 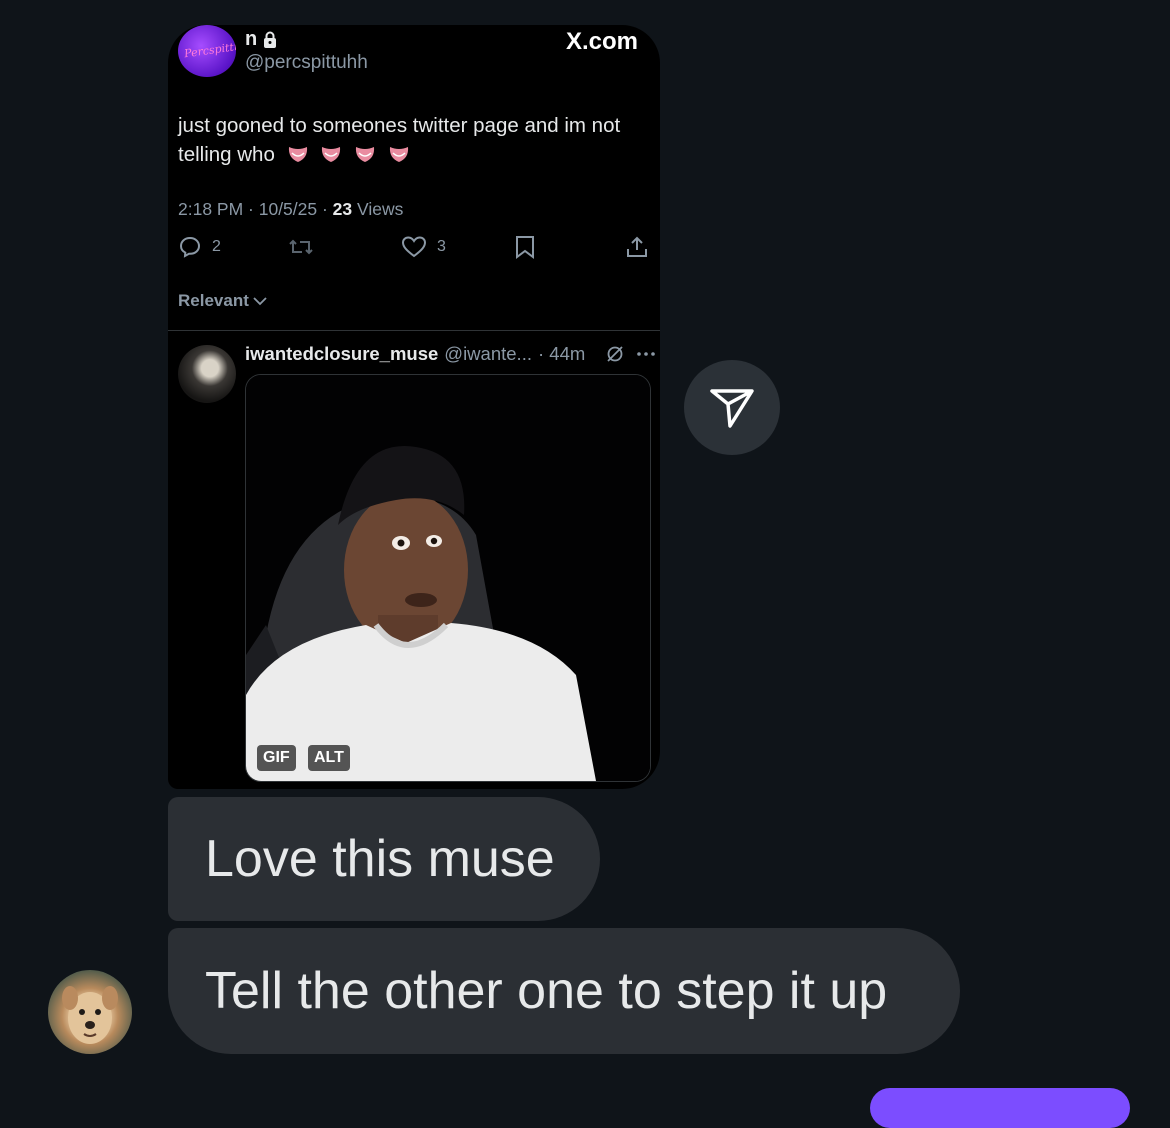 What do you see at coordinates (90, 1015) in the screenshot?
I see `dog-avatar-image` at bounding box center [90, 1015].